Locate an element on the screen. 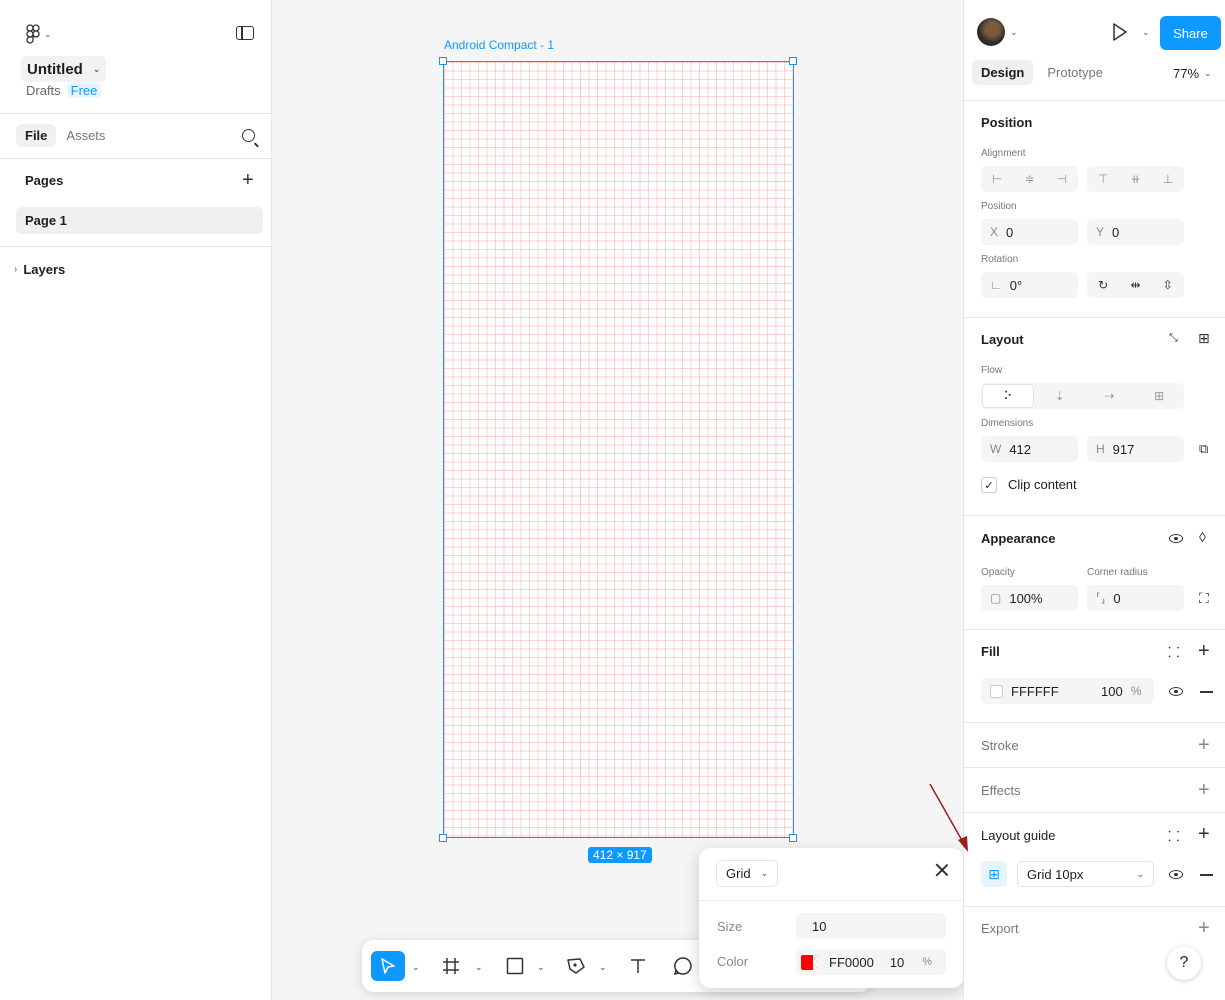 Image resolution: width=1225 pixels, height=1000 pixels. frame-name-label: Android Compact - 1 is located at coordinates (499, 45).